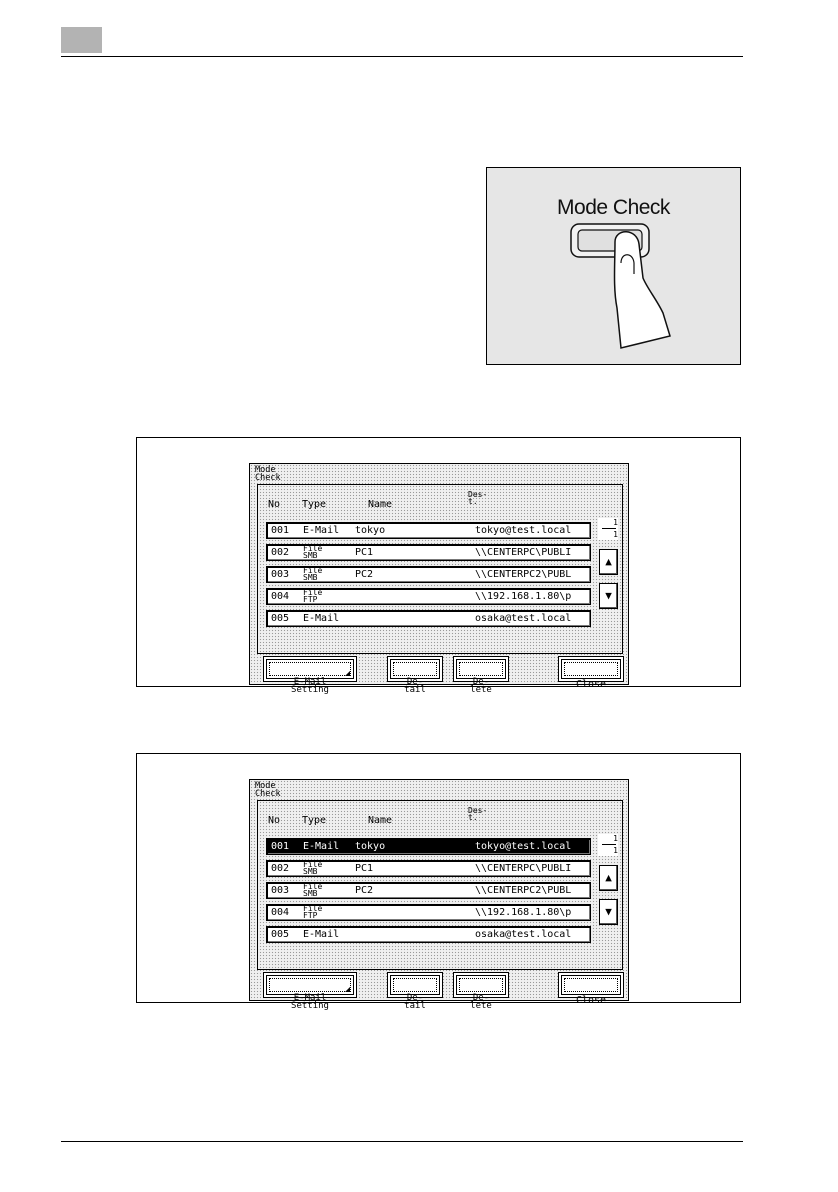 Image resolution: width=838 pixels, height=1192 pixels. I want to click on mode-check-key-photo: Mode Check, so click(613, 266).